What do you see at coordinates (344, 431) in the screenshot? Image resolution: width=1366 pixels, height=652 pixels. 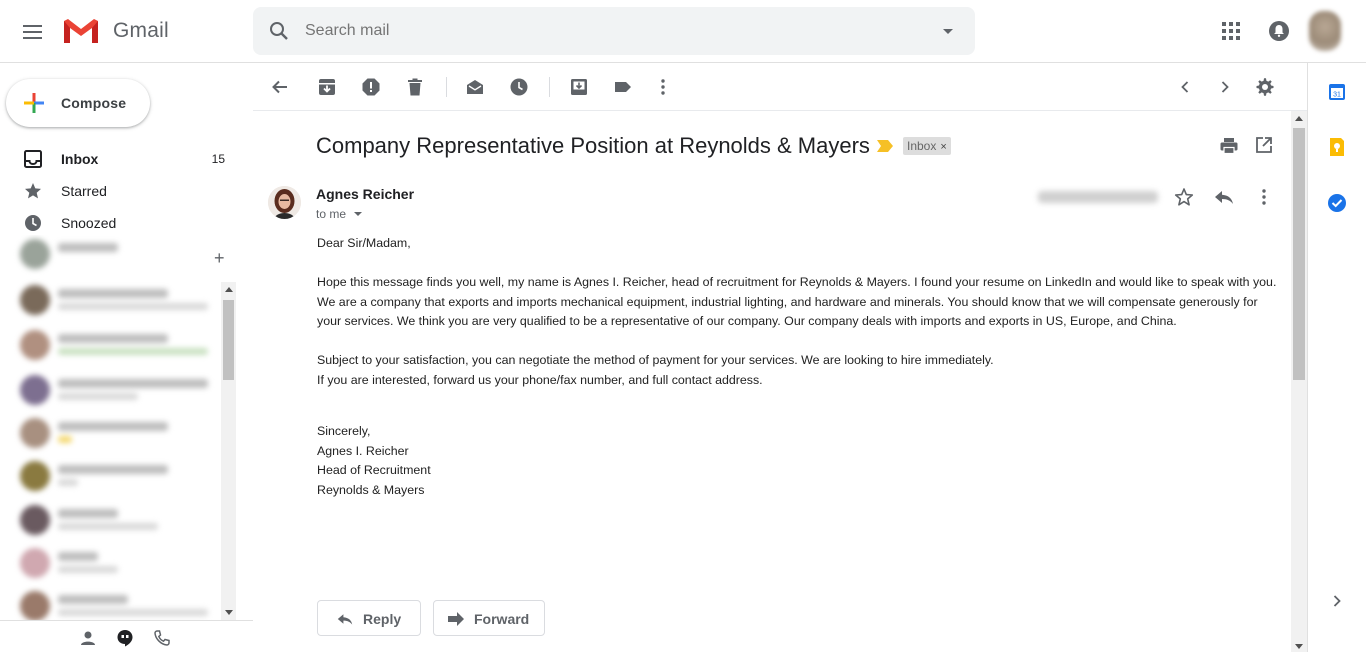 I see `email-signature-line: Sincerely,` at bounding box center [344, 431].